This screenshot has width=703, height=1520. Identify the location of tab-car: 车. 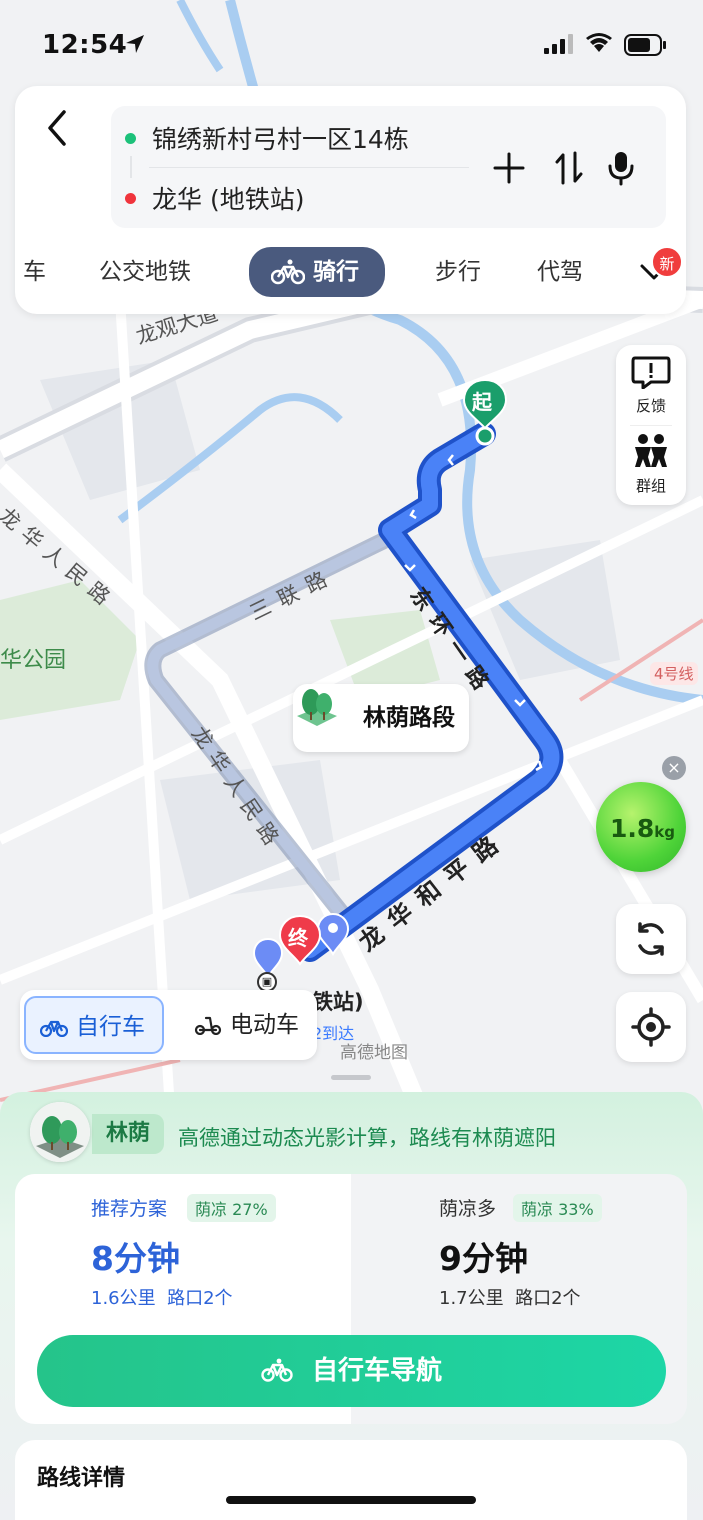
(34, 272).